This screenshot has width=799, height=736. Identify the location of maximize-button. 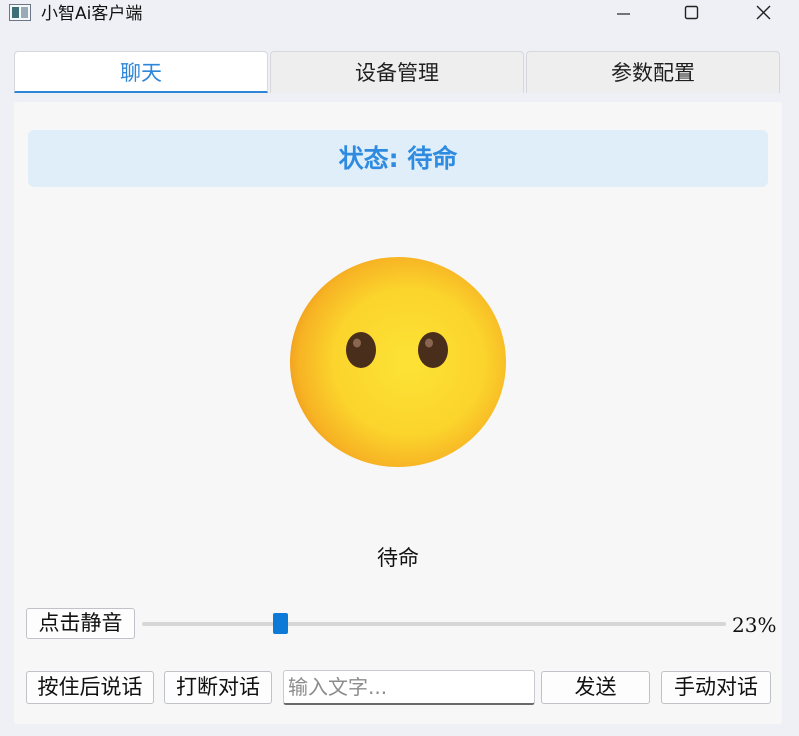
(691, 14).